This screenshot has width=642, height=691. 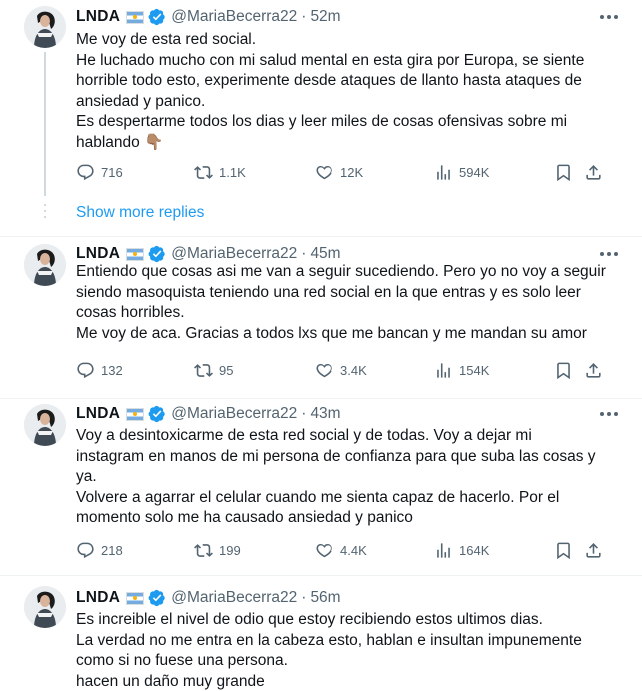 I want to click on repost-button: 1.1K, so click(x=220, y=172).